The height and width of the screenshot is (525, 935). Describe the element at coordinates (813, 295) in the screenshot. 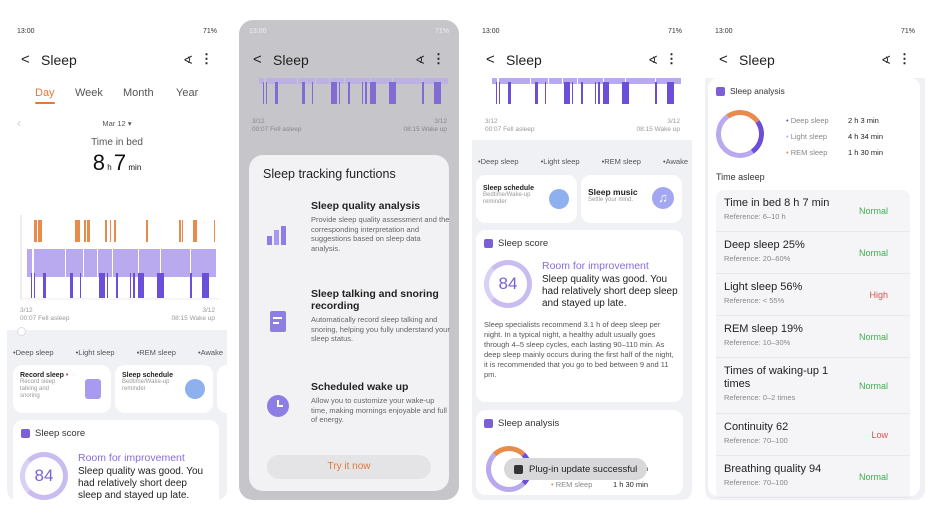

I see `metric-row: Light sleep 56% Reference: < 55% High` at that location.